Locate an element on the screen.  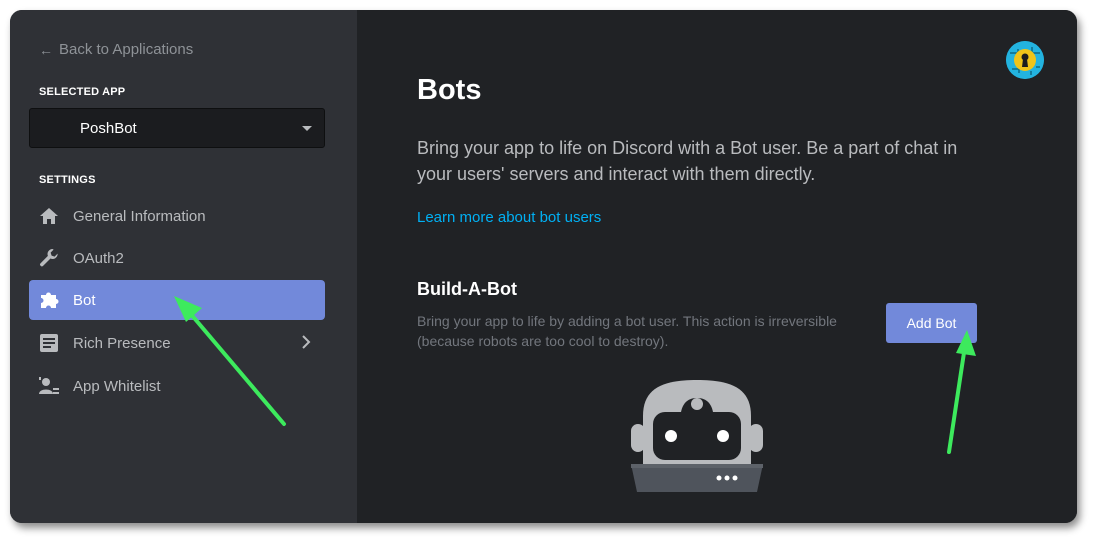
document-icon is located at coordinates (49, 343).